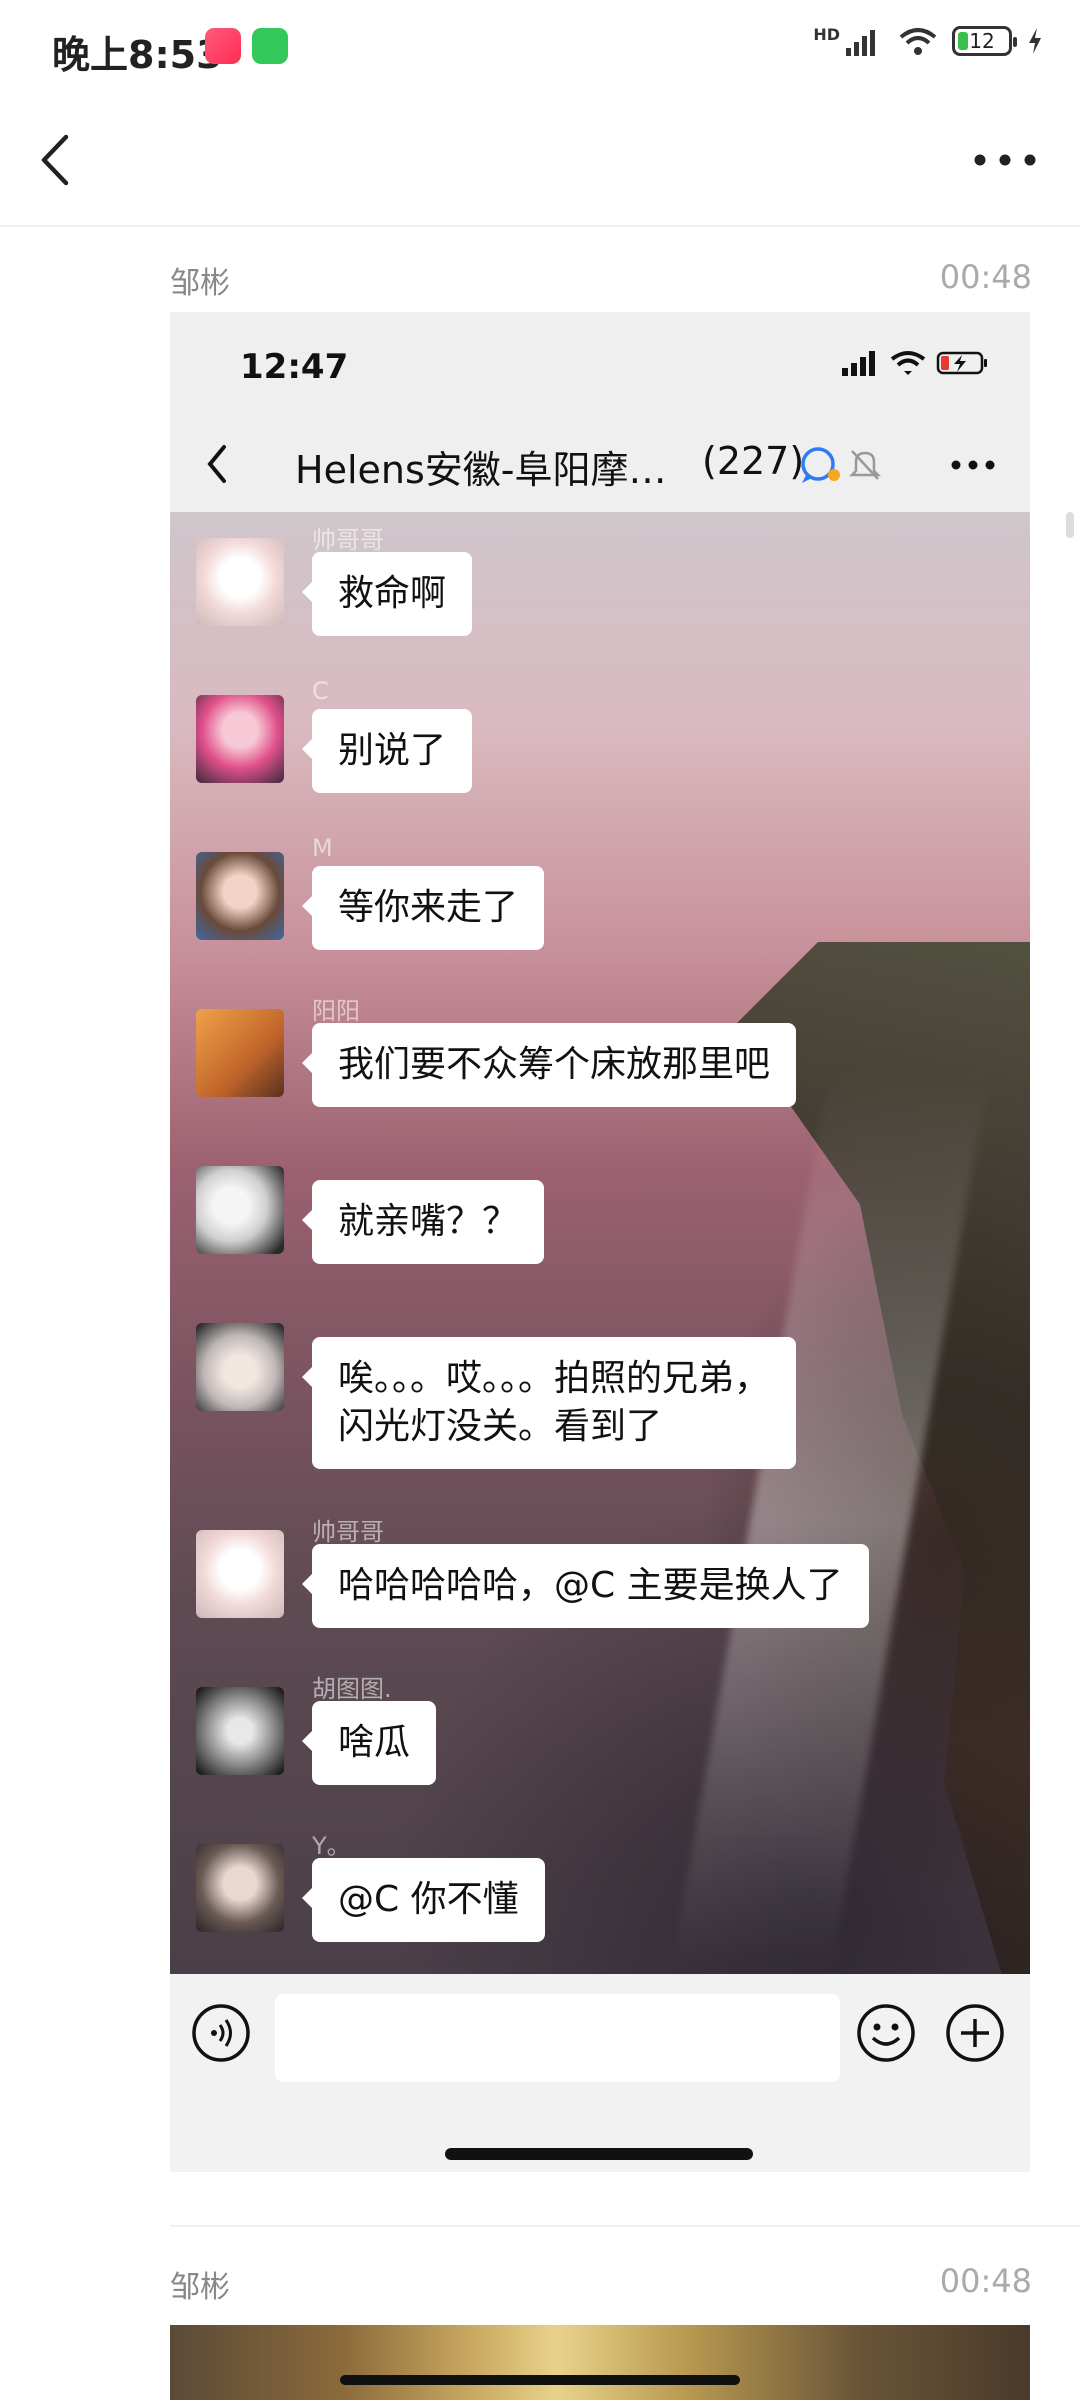 The height and width of the screenshot is (2400, 1080). What do you see at coordinates (540, 226) in the screenshot?
I see `header-divider` at bounding box center [540, 226].